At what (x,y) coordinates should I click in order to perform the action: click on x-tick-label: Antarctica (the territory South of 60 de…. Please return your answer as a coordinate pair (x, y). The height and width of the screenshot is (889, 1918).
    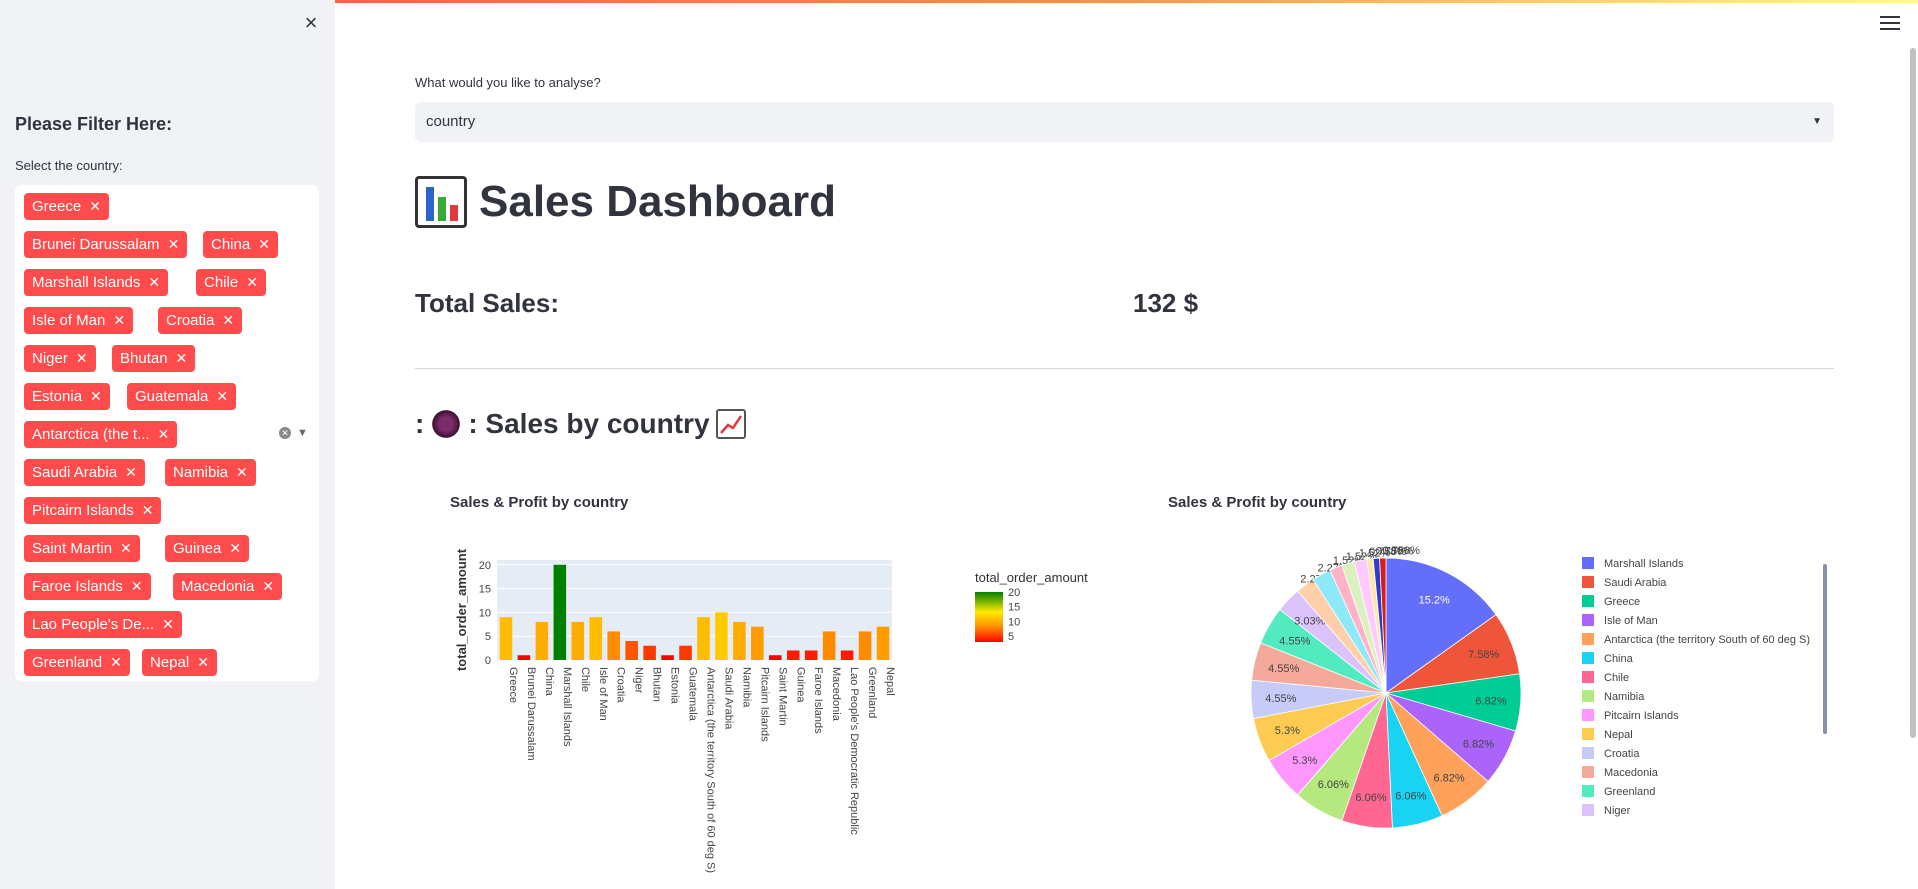
    Looking at the image, I should click on (710, 770).